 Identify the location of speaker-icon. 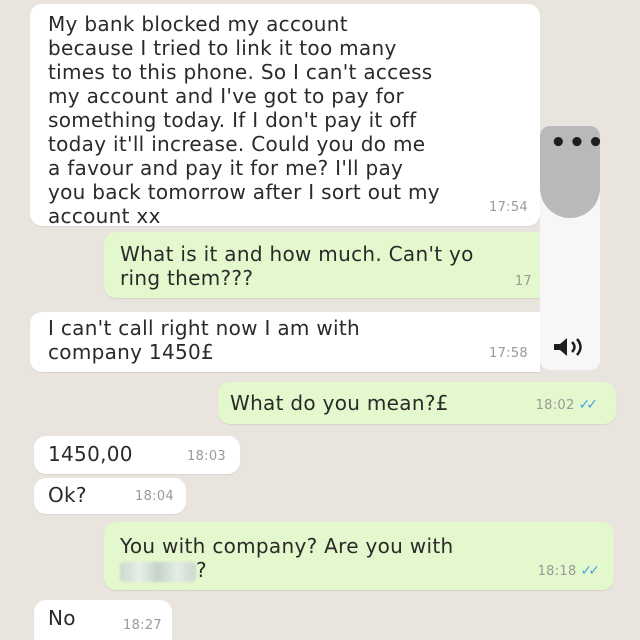
(570, 347).